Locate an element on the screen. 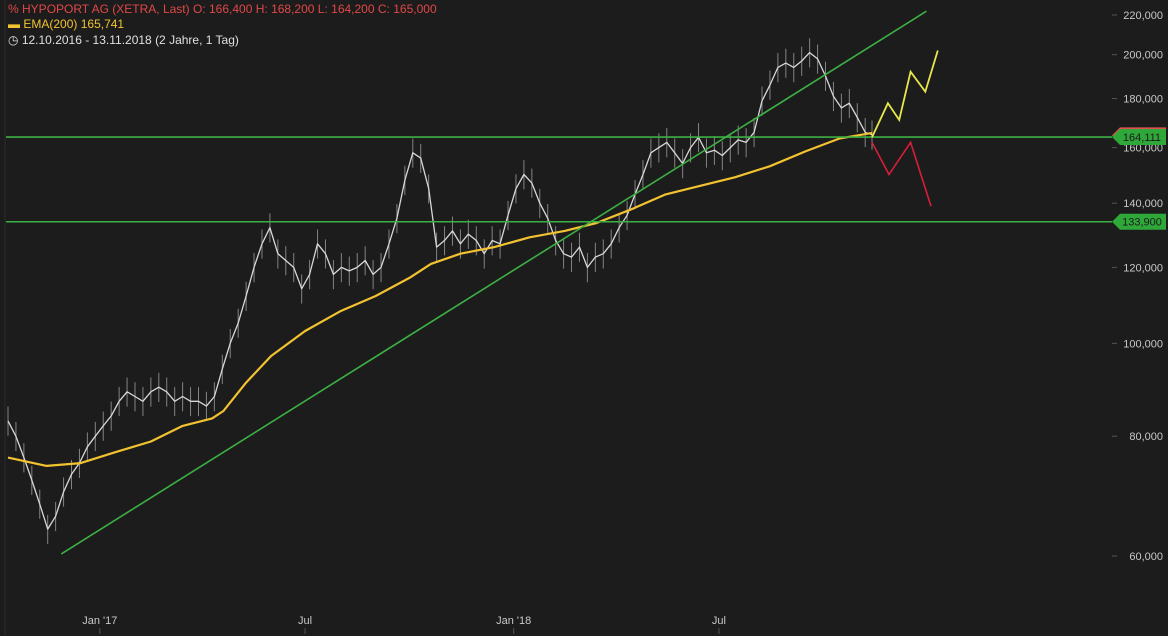 This screenshot has width=1168, height=636. ohlc-open: 166,400 is located at coordinates (230, 9).